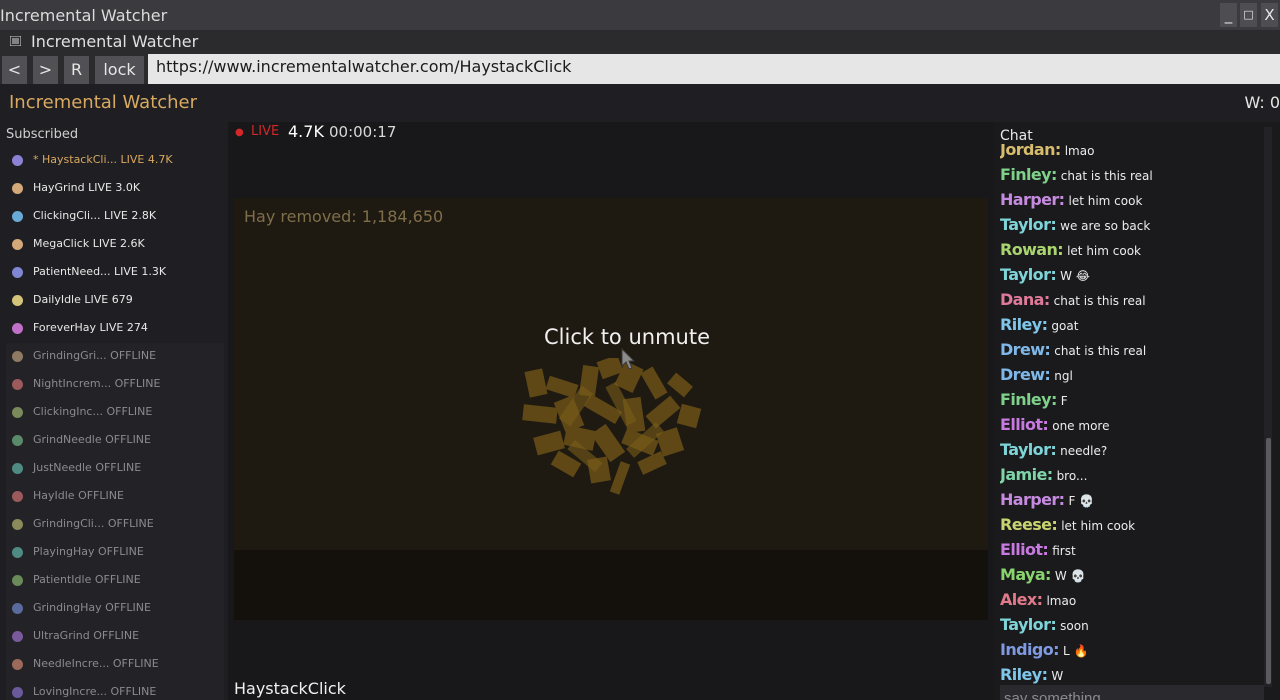 The image size is (1280, 700). Describe the element at coordinates (1132, 574) in the screenshot. I see `chat-message: Maya: W 💀` at that location.